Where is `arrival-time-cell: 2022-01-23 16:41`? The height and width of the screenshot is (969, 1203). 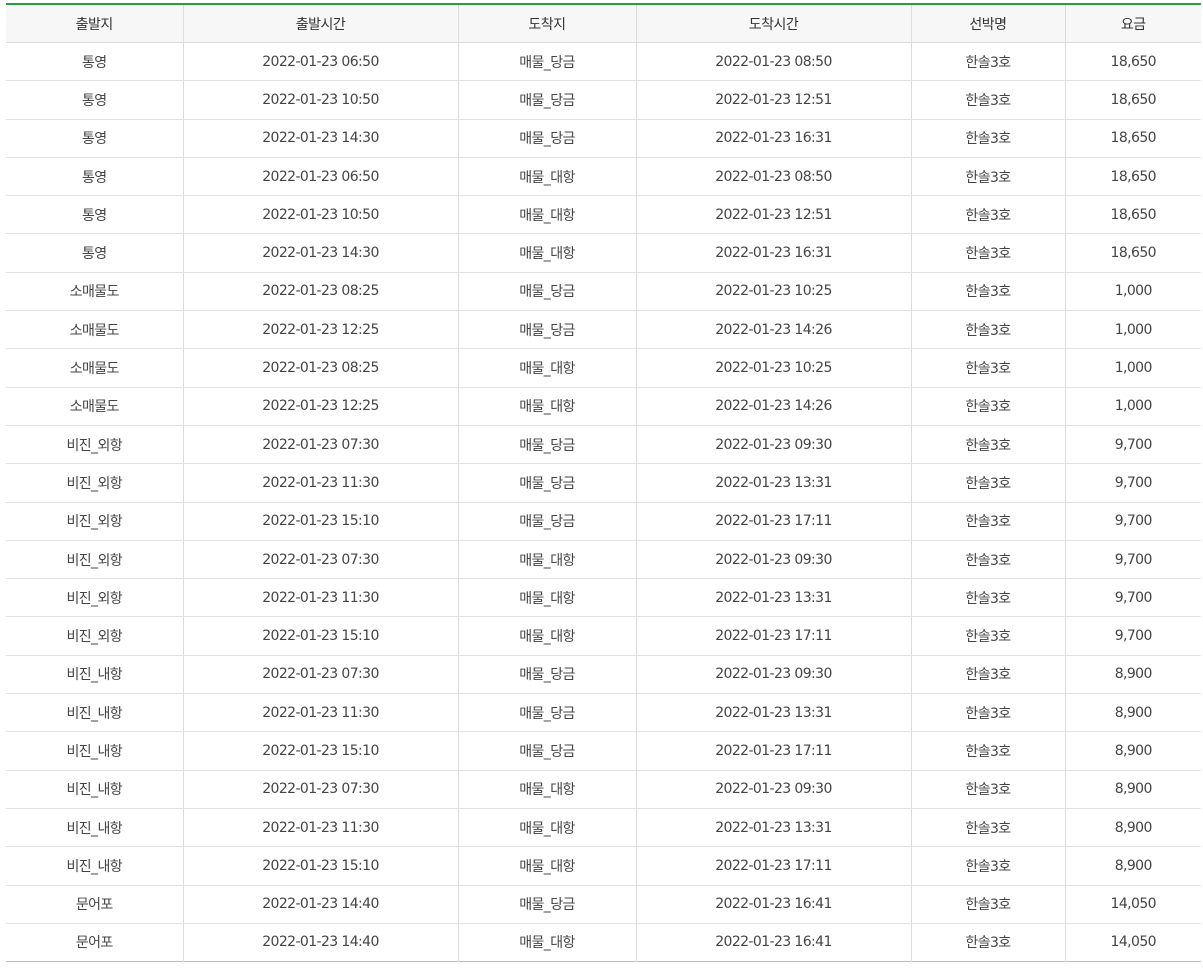
arrival-time-cell: 2022-01-23 16:41 is located at coordinates (773, 904).